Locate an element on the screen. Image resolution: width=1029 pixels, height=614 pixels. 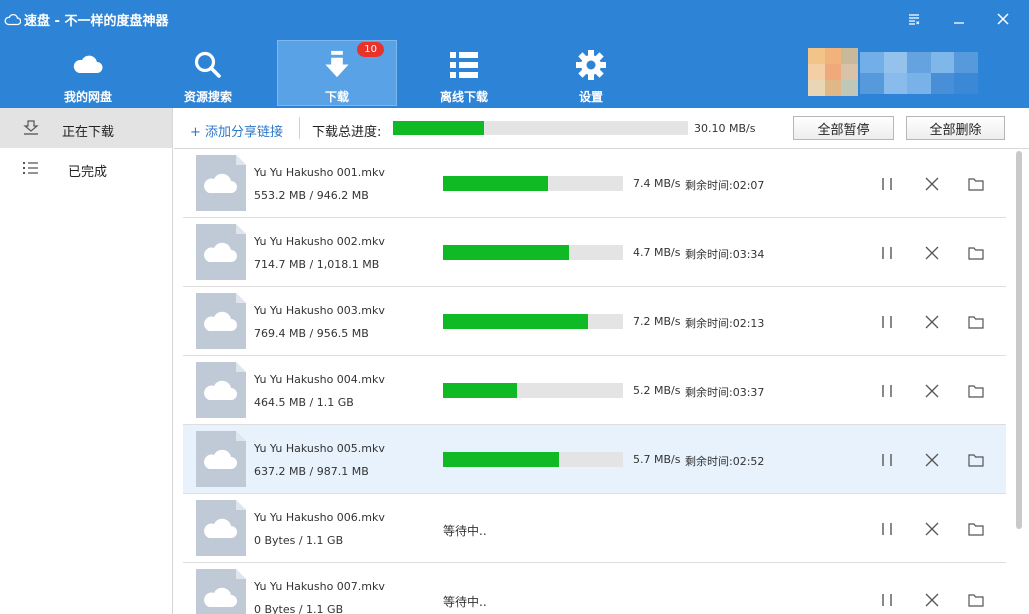
download-count-badge: 10 is located at coordinates (370, 49).